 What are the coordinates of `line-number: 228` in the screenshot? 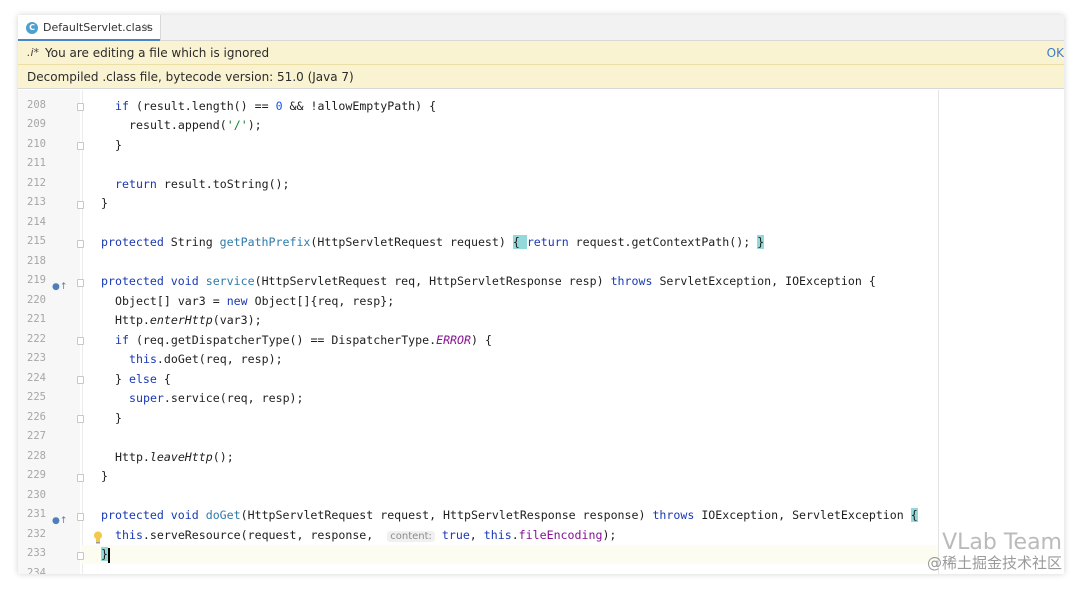 It's located at (36, 456).